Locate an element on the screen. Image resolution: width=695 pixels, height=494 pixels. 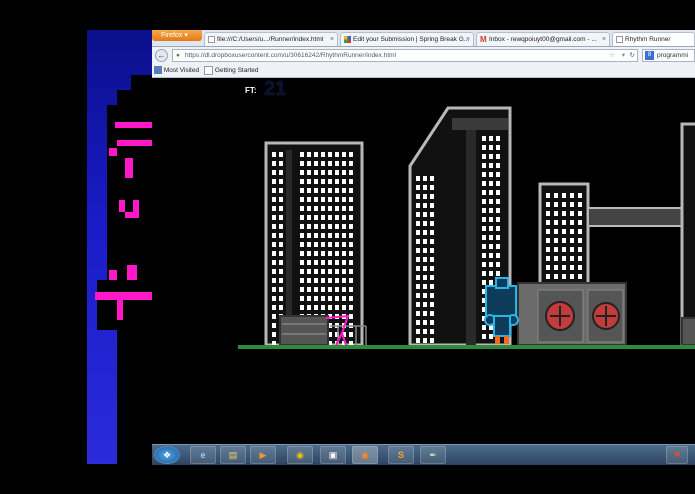
internet-explorer-icon: e is located at coordinates (203, 455).